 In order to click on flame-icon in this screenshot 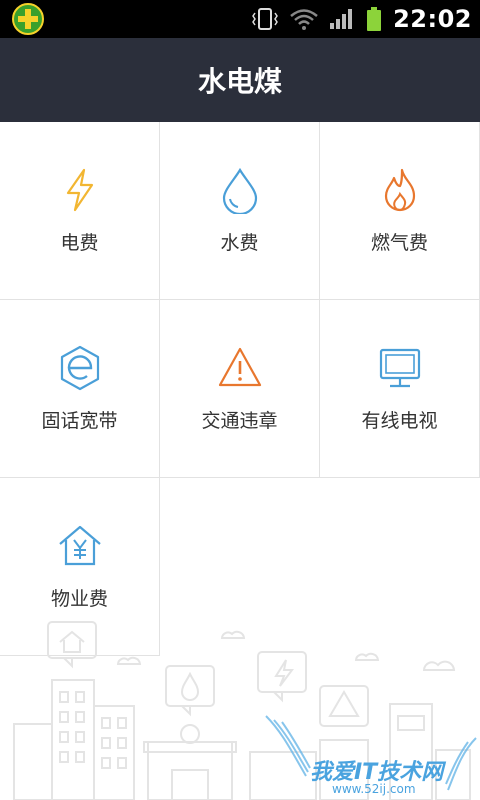, I will do `click(400, 190)`.